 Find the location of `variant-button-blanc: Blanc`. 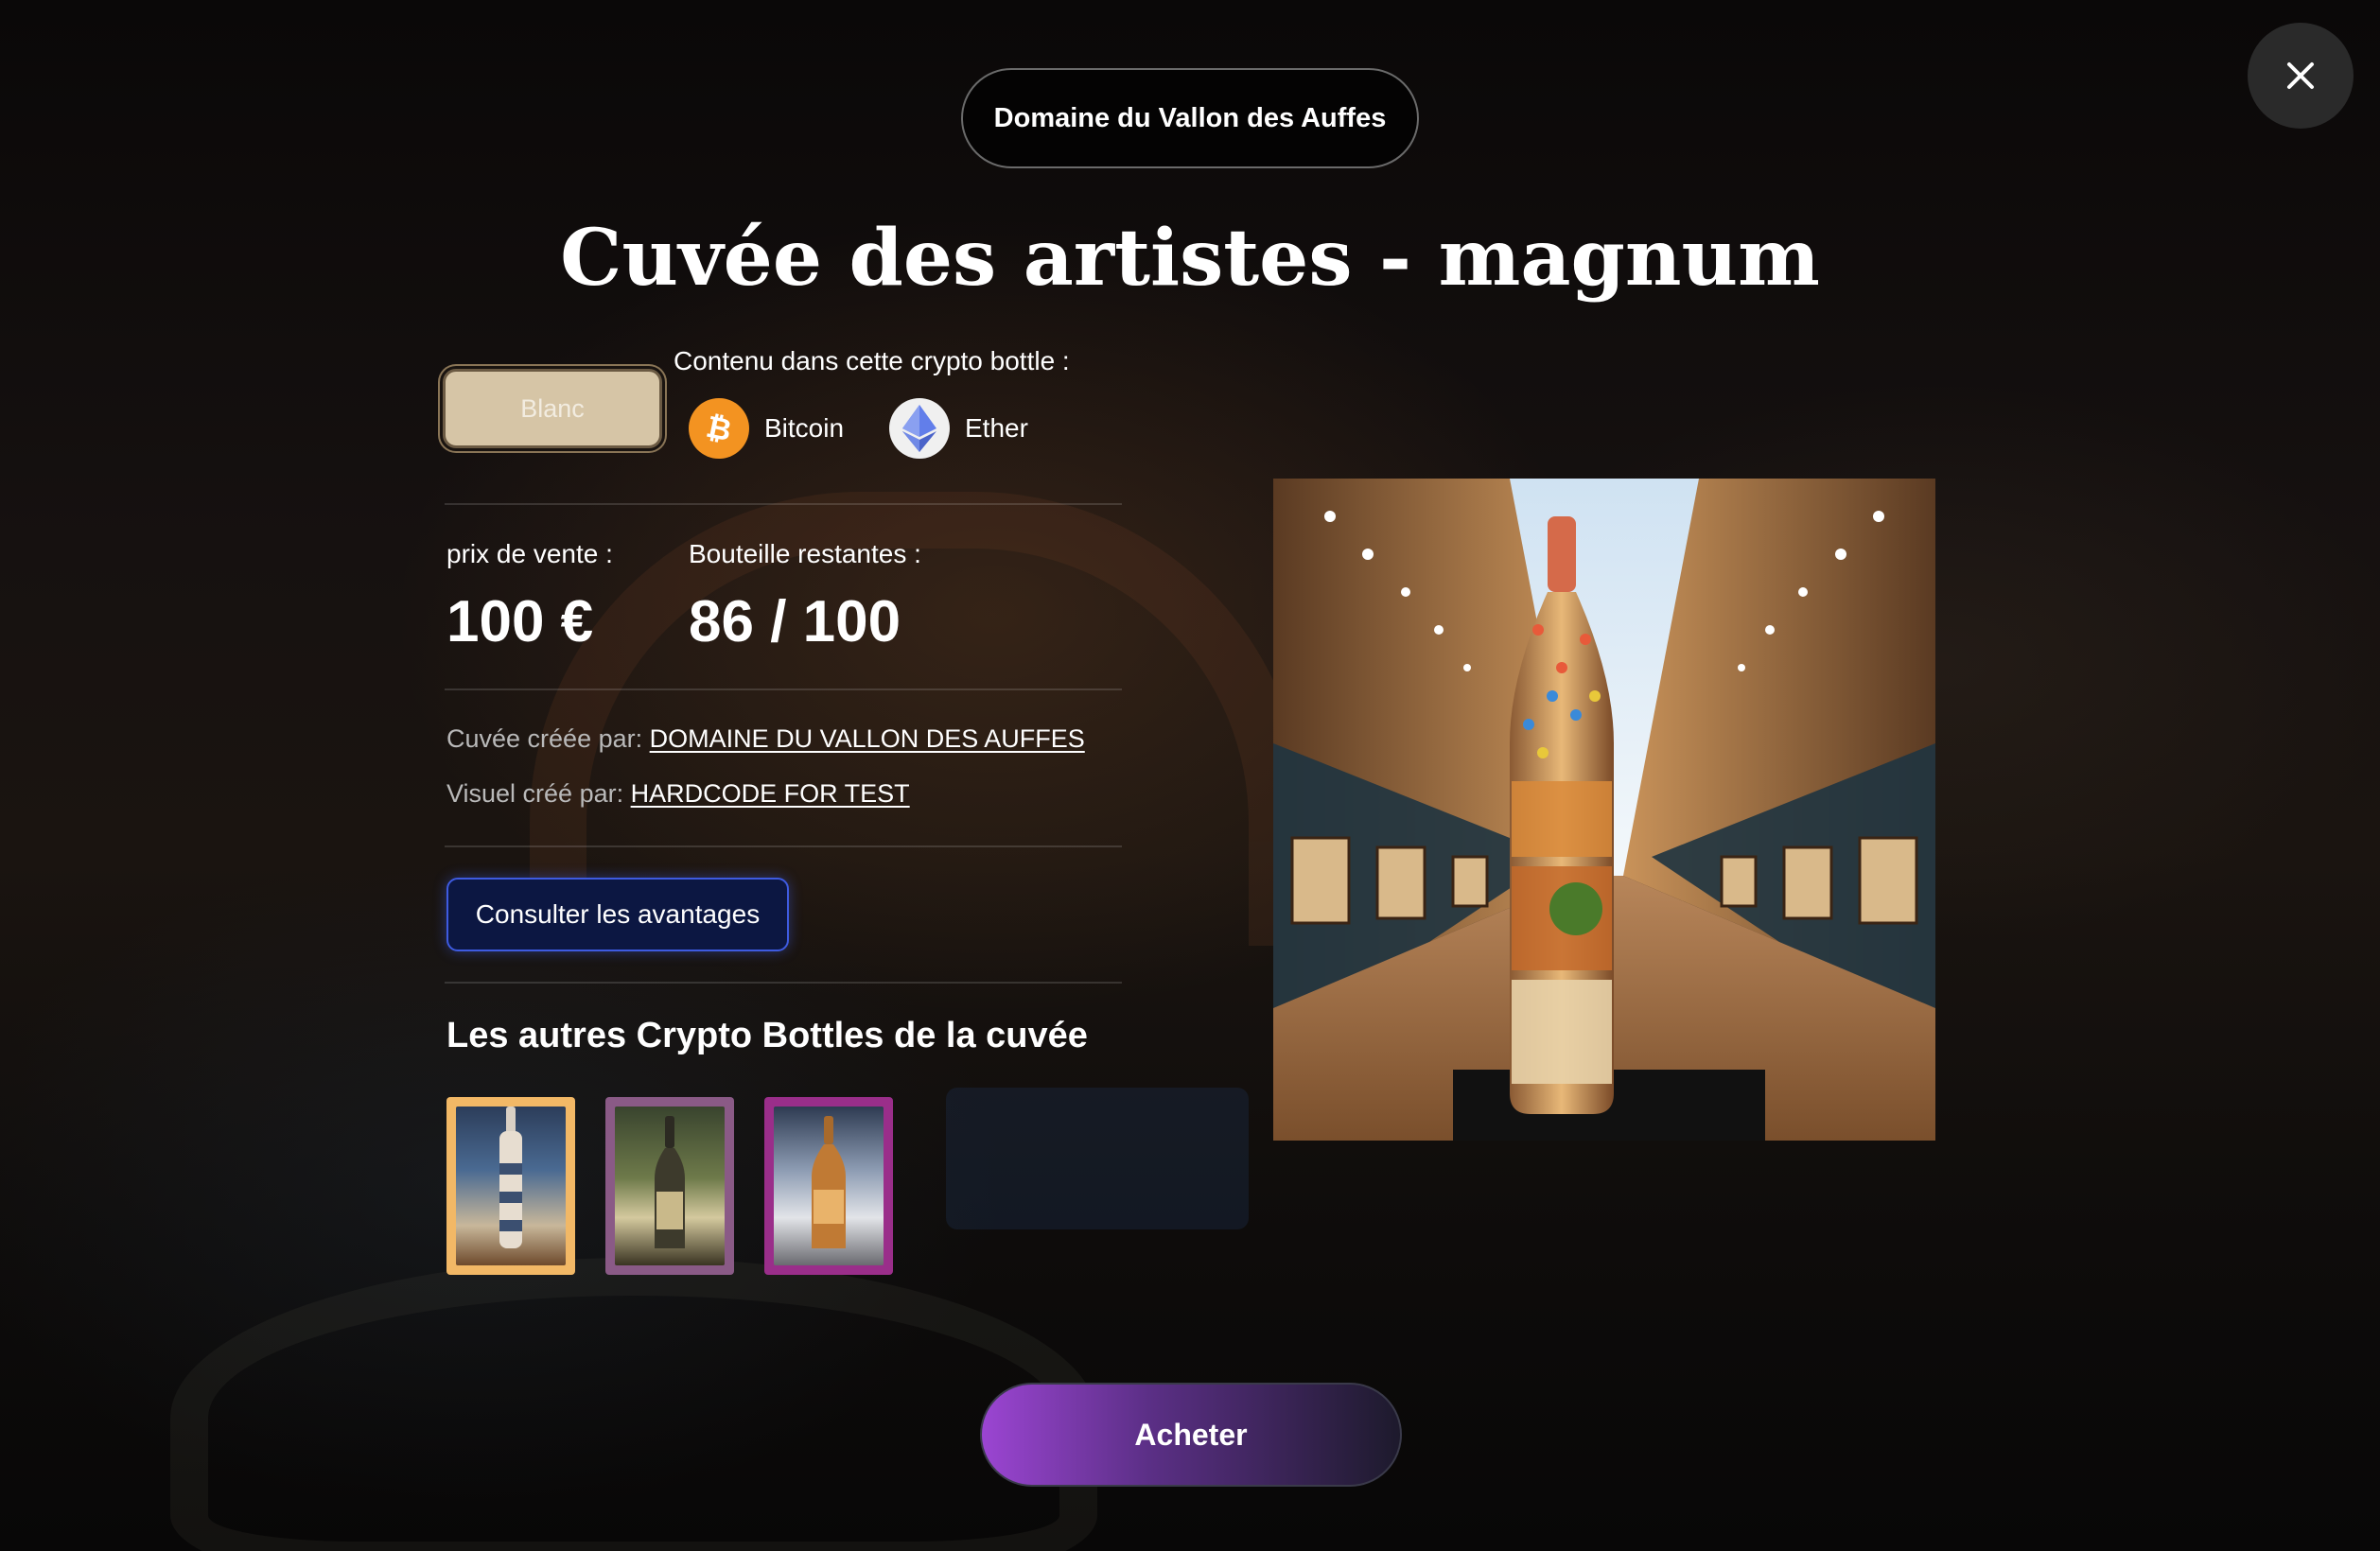

variant-button-blanc: Blanc is located at coordinates (552, 408).